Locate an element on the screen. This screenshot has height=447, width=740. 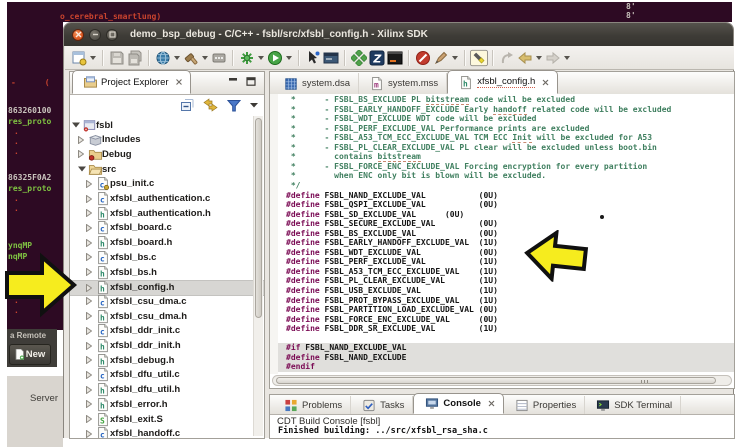
editor-horizontal-scrollbar is located at coordinates (502, 380).